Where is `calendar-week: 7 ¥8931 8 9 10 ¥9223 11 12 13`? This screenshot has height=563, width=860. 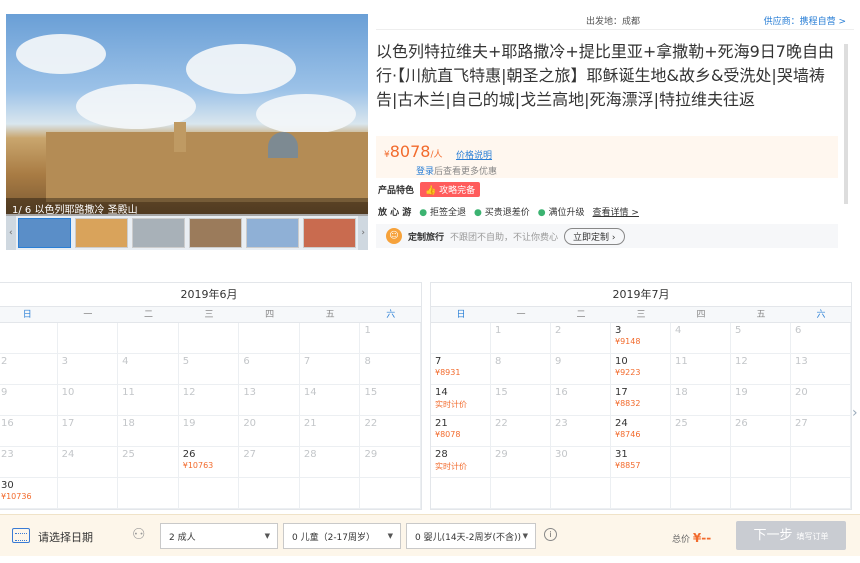
calendar-week: 7 ¥8931 8 9 10 ¥9223 11 12 13 is located at coordinates (641, 369).